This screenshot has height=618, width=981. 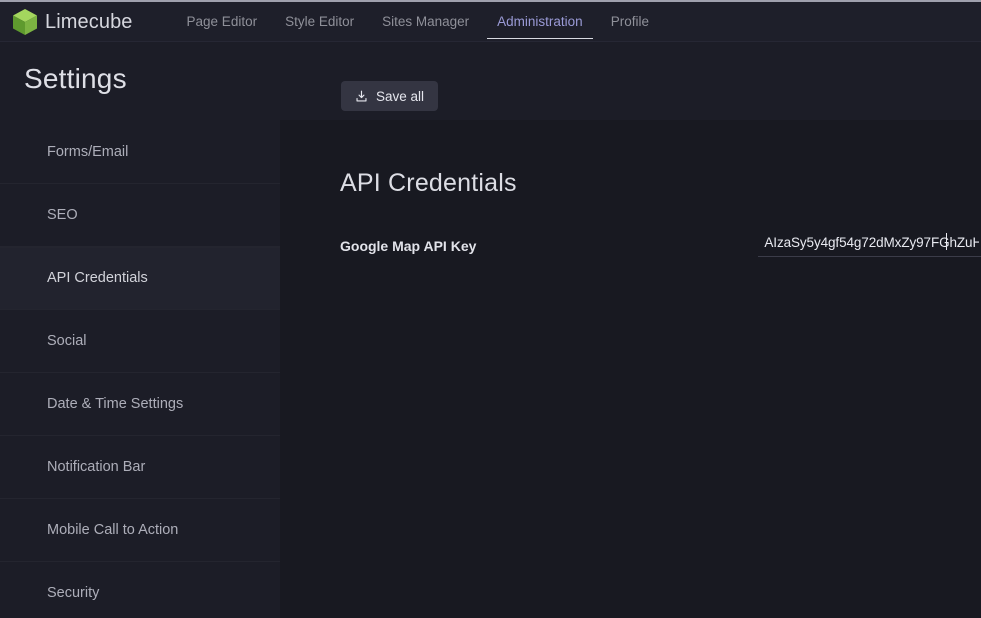 I want to click on google-map-api-key-input-wrap, so click(x=869, y=243).